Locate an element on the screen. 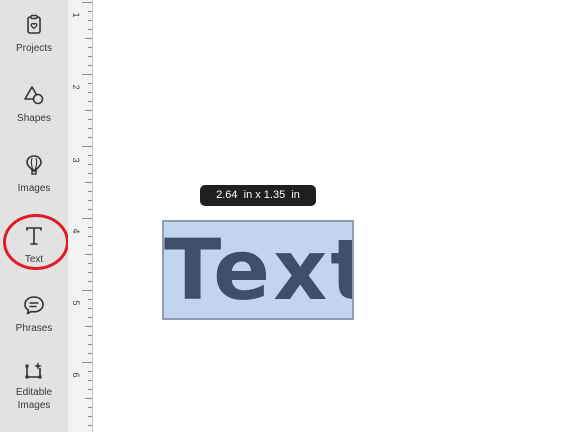  ruler-label: 3 is located at coordinates (76, 160).